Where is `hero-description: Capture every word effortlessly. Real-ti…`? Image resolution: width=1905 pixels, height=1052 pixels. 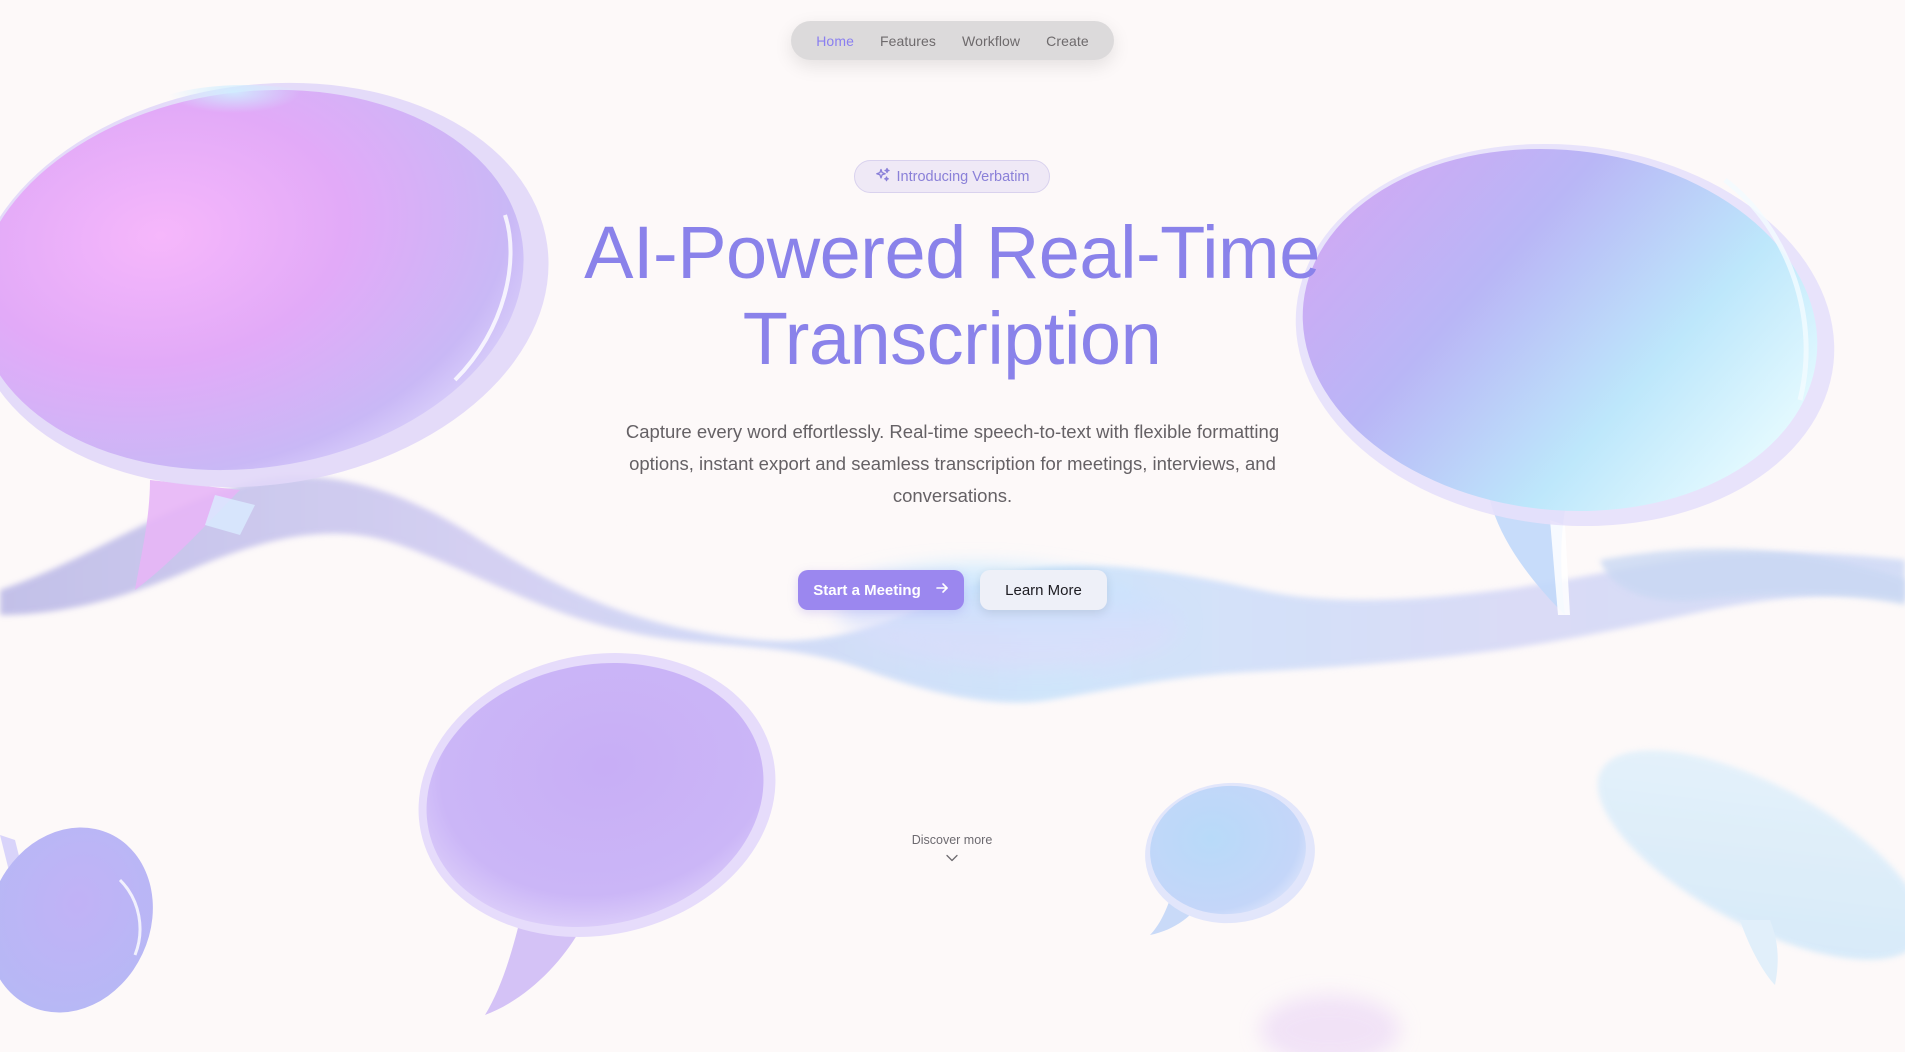
hero-description: Capture every word effortlessly. Real-ti… is located at coordinates (952, 463).